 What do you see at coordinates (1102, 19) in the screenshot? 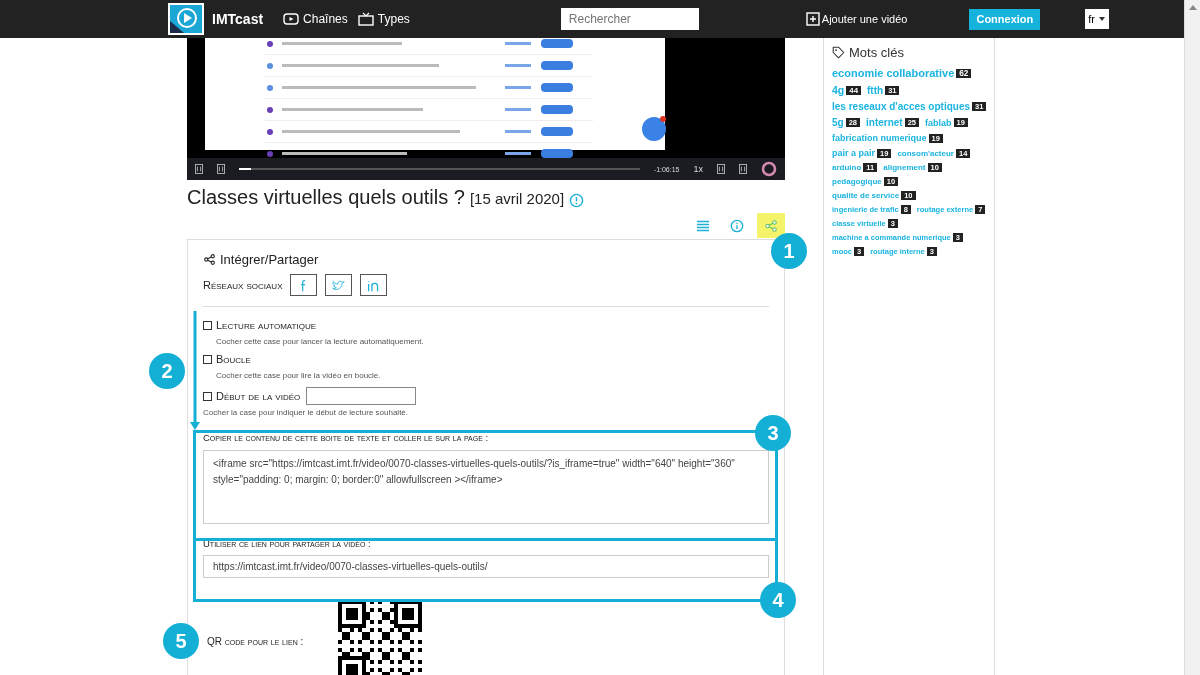
I see `caret-icon` at bounding box center [1102, 19].